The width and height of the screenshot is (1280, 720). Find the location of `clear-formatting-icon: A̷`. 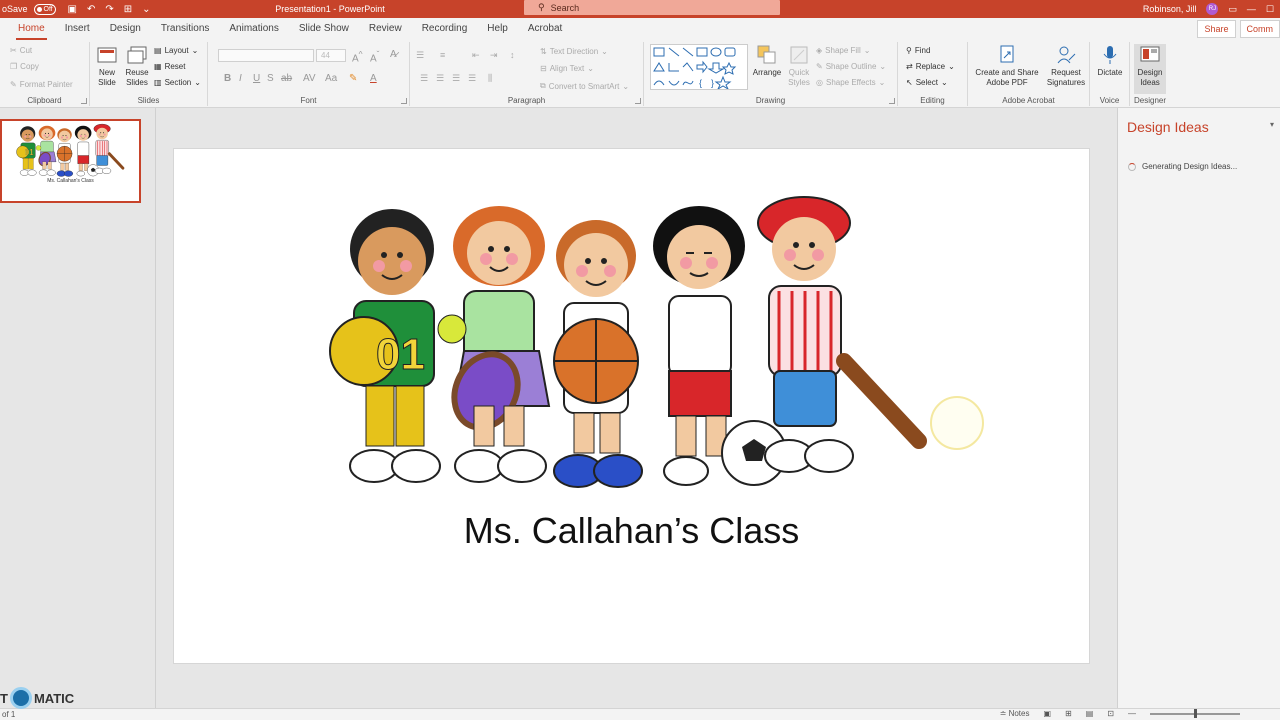

clear-formatting-icon: A̷ is located at coordinates (393, 54).